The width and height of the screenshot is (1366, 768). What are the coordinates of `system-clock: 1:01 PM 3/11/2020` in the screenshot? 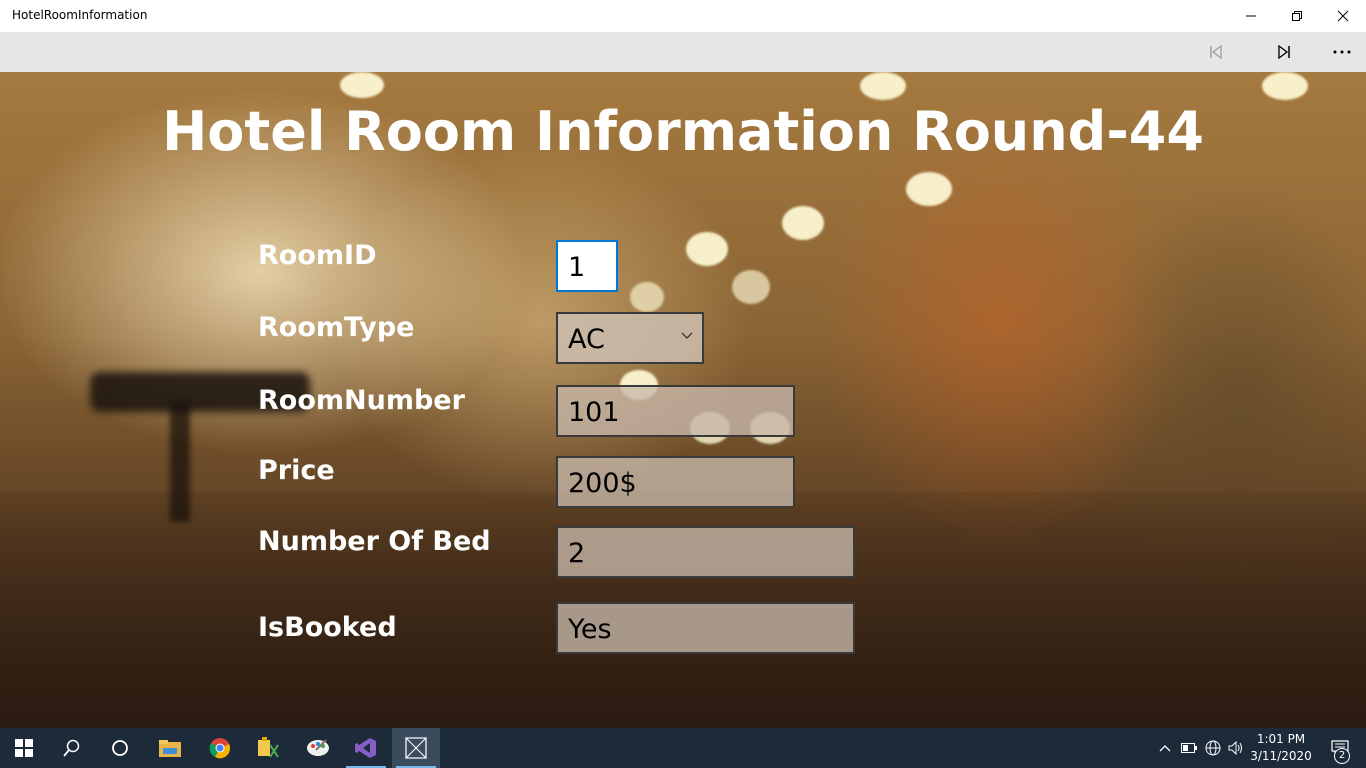 It's located at (1281, 748).